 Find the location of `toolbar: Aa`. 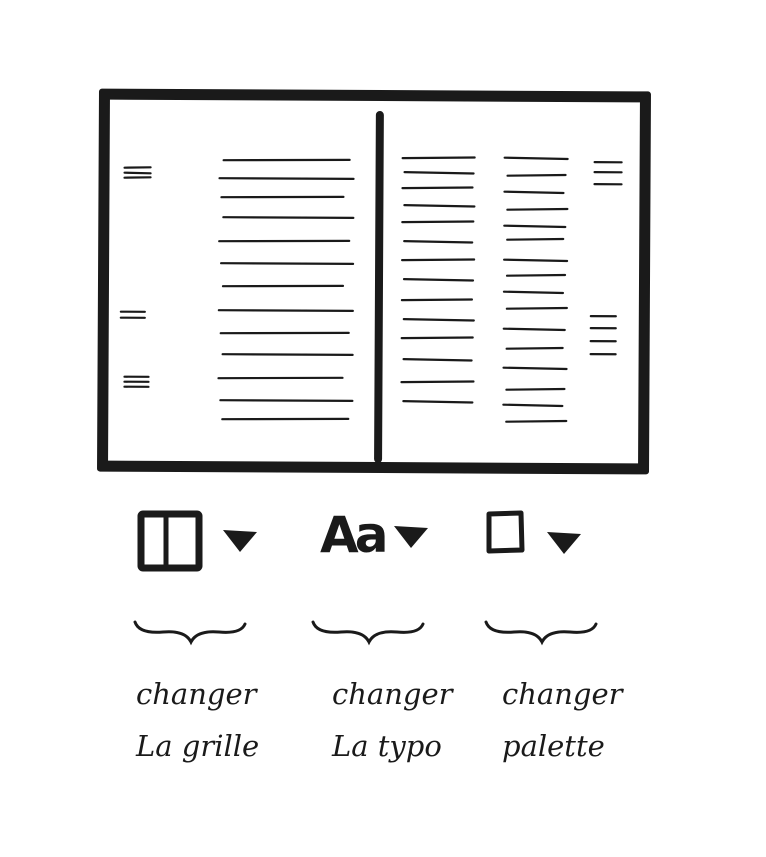

toolbar: Aa is located at coordinates (383, 545).